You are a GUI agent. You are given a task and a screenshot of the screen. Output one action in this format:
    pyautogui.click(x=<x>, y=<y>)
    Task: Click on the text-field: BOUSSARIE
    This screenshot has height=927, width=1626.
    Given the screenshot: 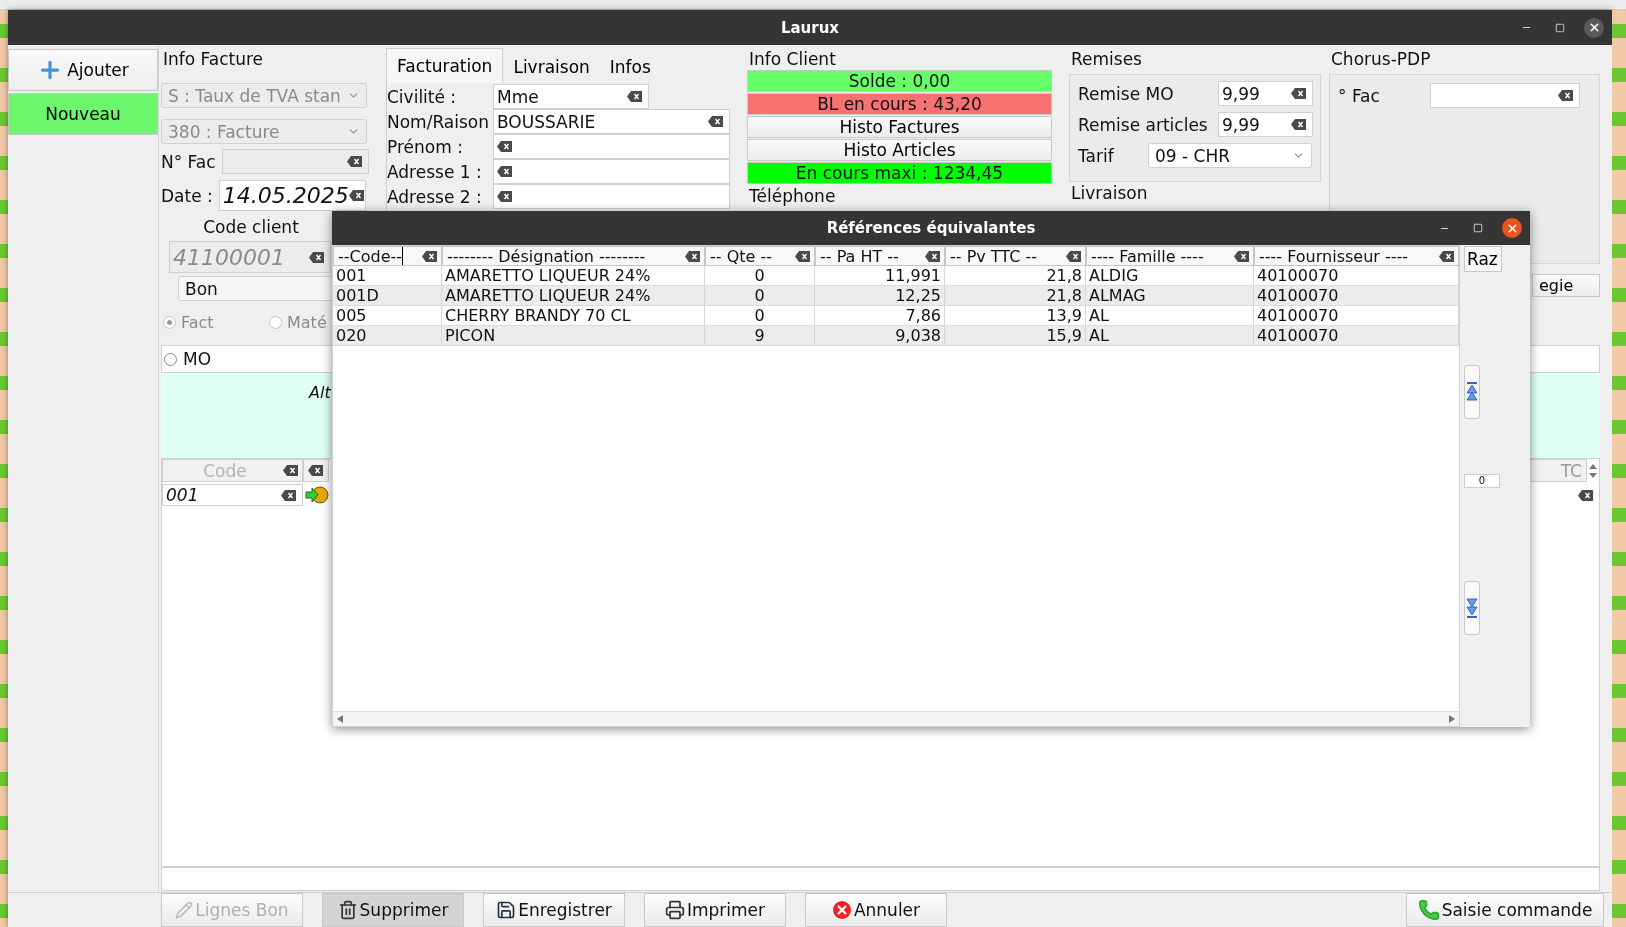 What is the action you would take?
    pyautogui.click(x=611, y=121)
    